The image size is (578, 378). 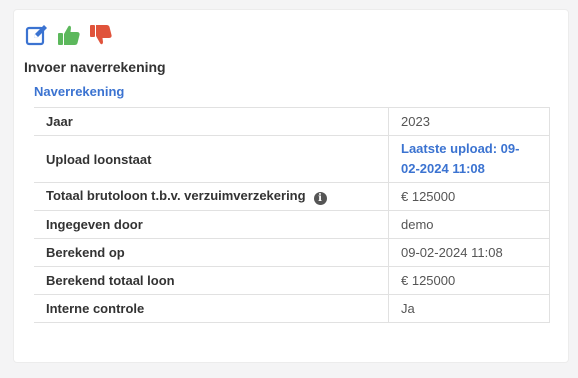 What do you see at coordinates (469, 252) in the screenshot?
I see `row-value: 09-02-2024 11:08` at bounding box center [469, 252].